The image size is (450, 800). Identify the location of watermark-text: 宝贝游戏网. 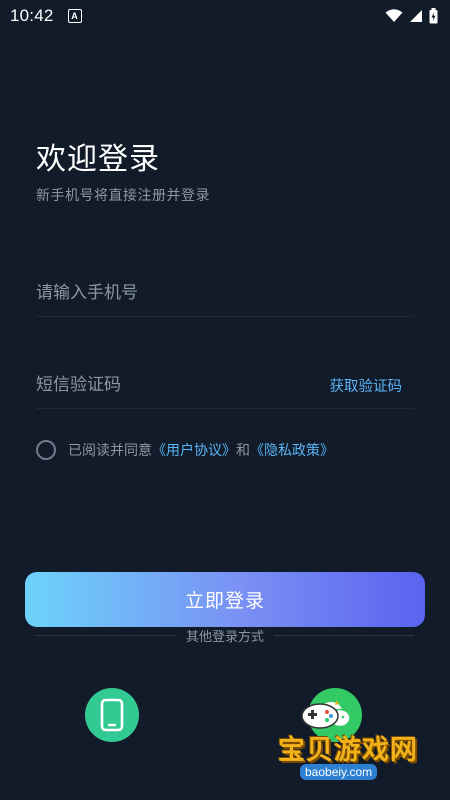
(348, 750).